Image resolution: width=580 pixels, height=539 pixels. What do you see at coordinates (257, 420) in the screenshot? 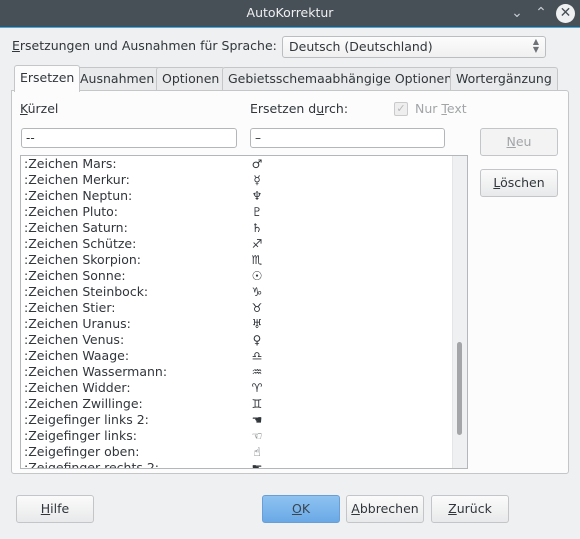
I see `list-item-replacement: ☚` at bounding box center [257, 420].